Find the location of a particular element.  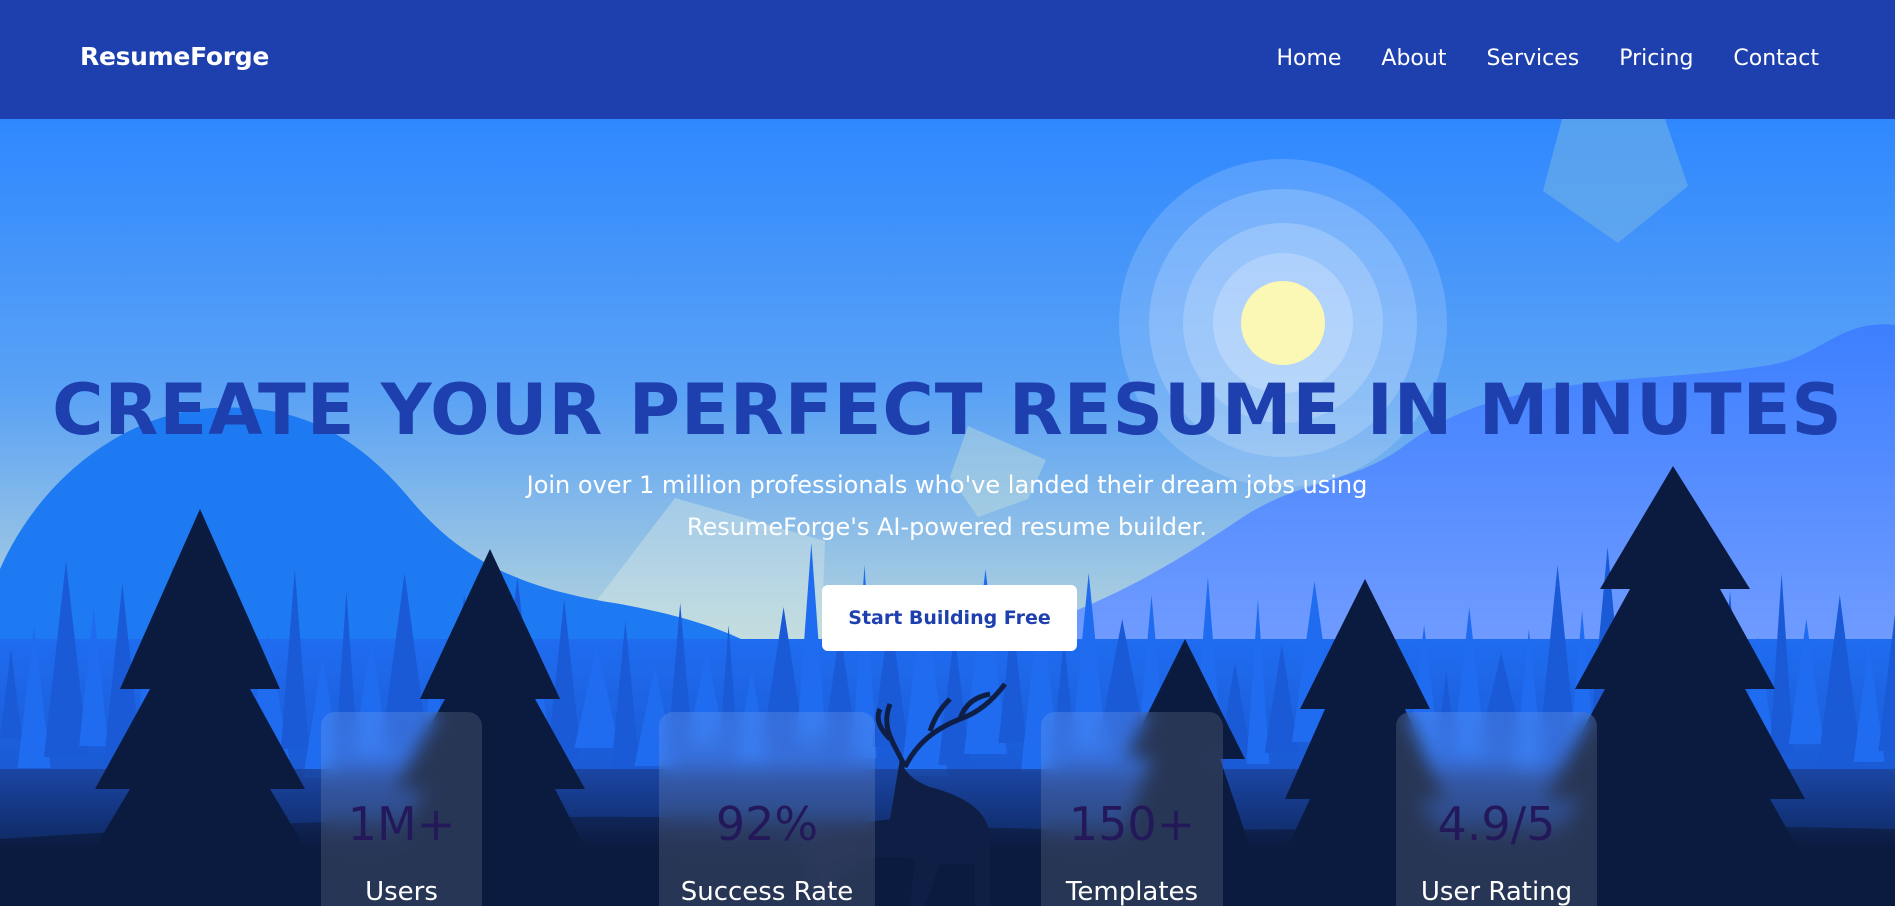

start-building-free-button: Start Building Free is located at coordinates (949, 618).